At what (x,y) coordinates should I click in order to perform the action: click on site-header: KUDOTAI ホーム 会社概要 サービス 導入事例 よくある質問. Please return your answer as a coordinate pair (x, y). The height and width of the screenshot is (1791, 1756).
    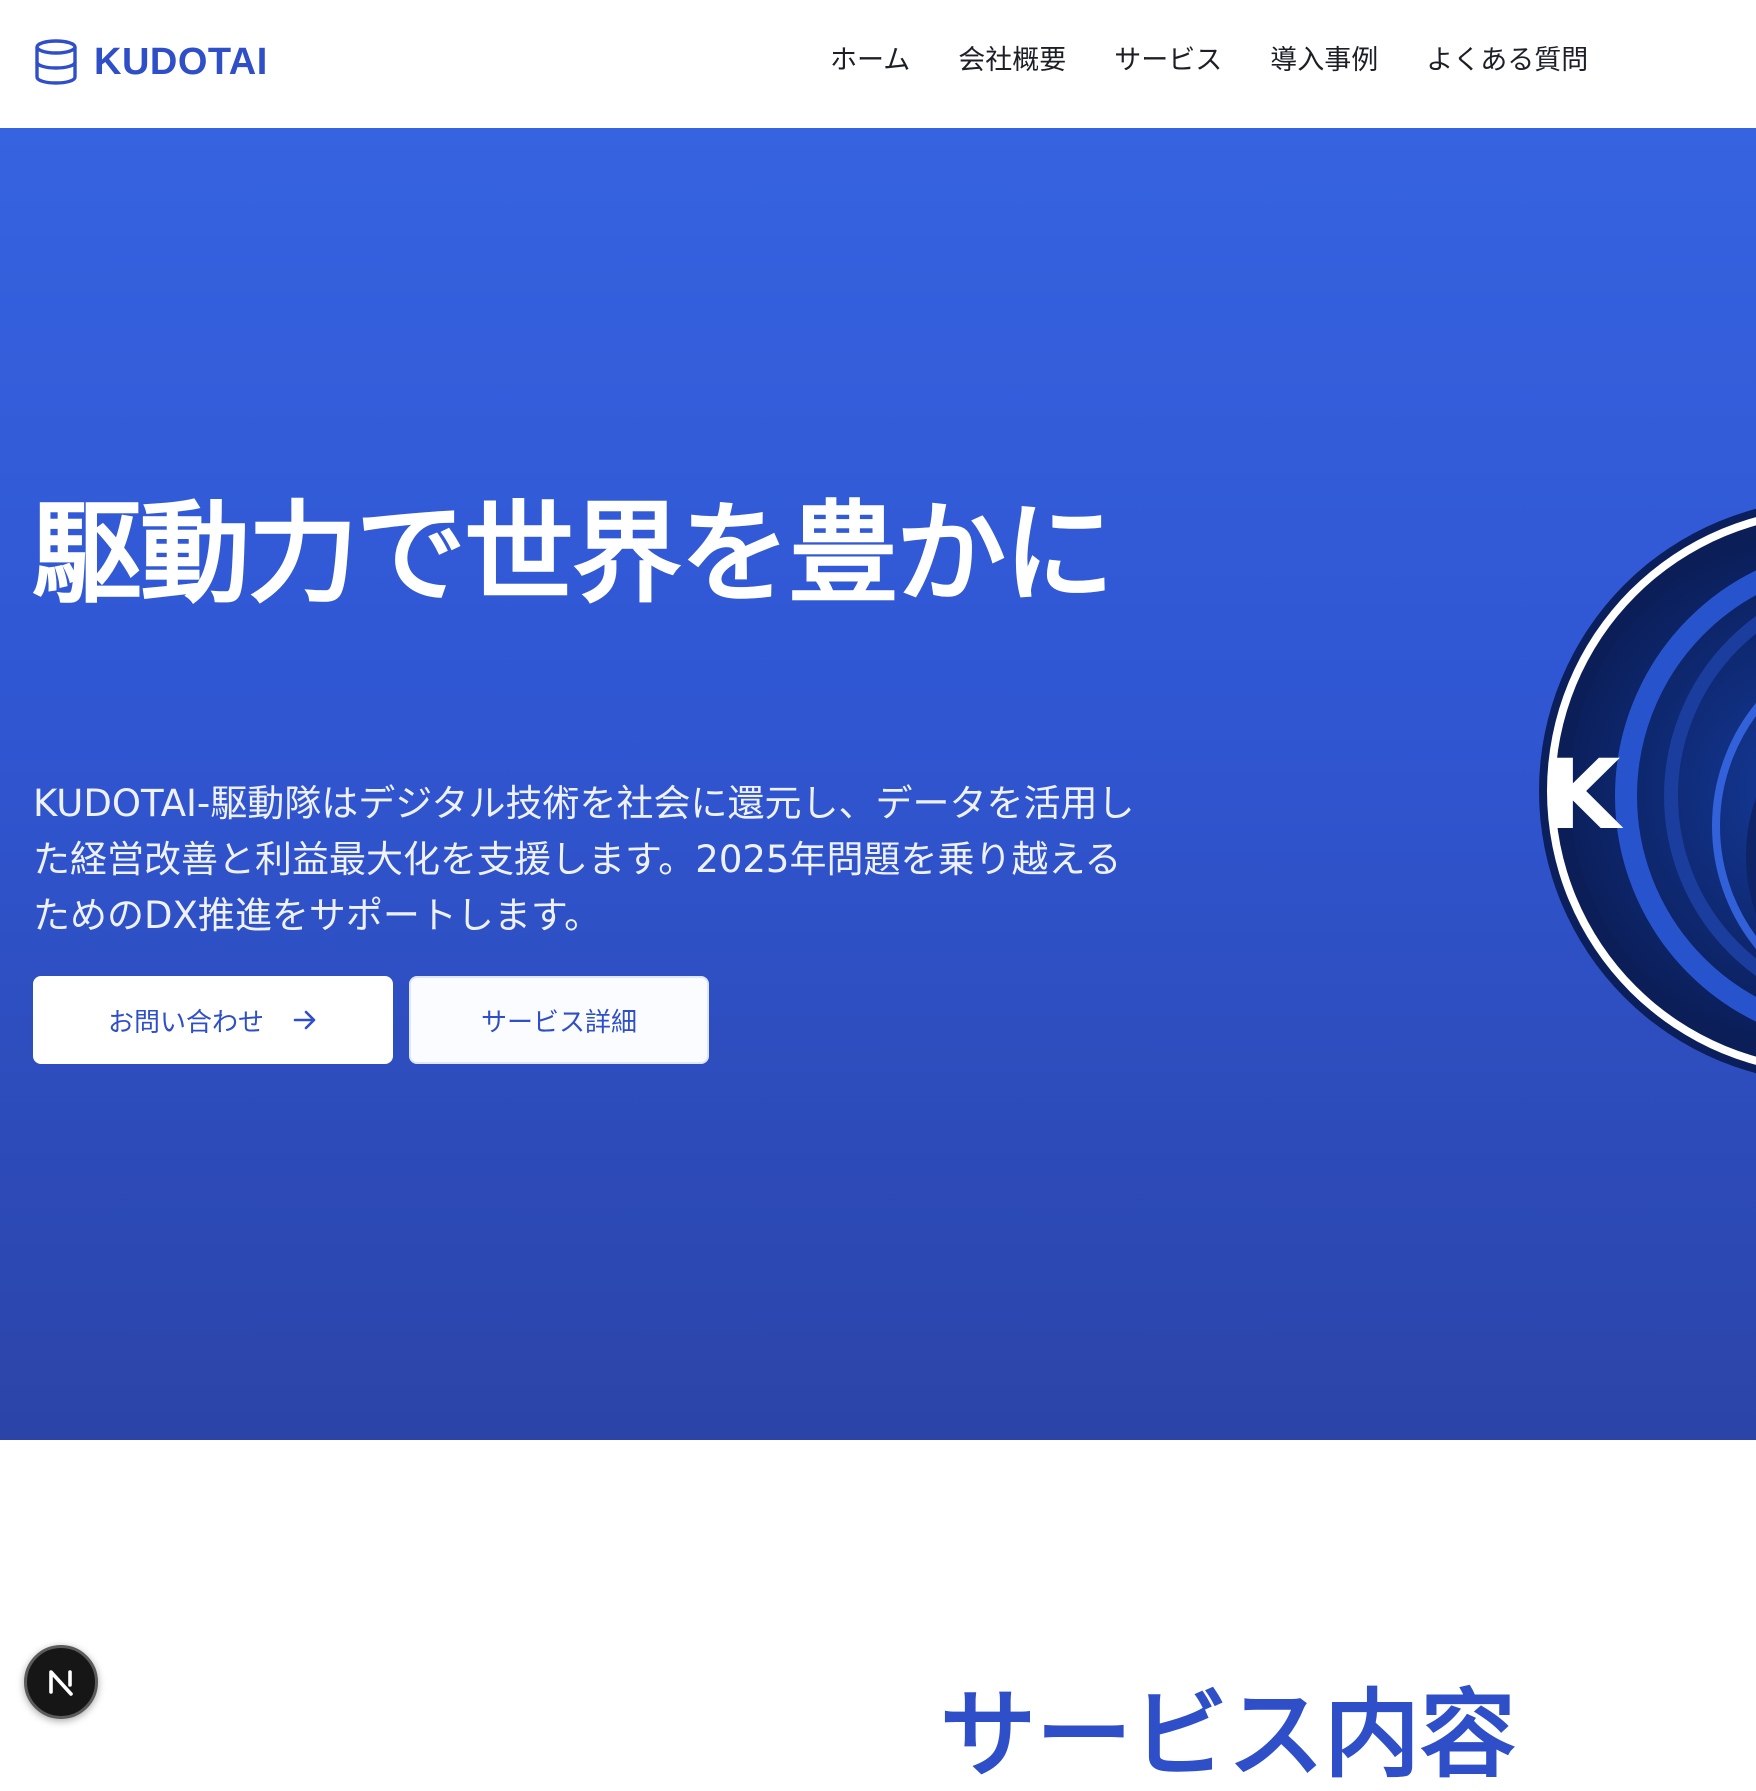
    Looking at the image, I should click on (878, 64).